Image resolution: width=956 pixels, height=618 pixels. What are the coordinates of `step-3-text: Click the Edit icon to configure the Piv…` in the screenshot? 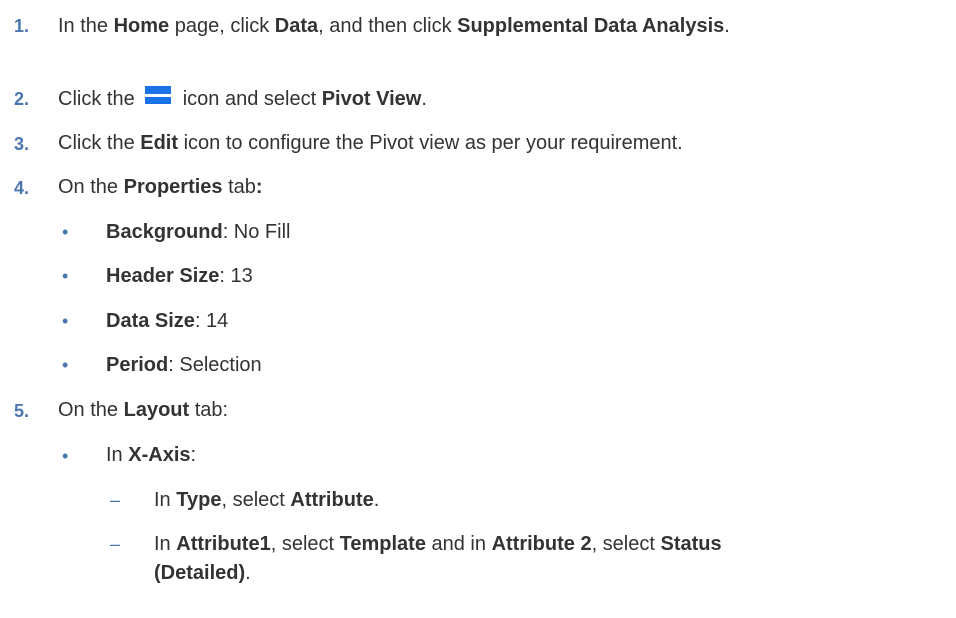 It's located at (370, 143).